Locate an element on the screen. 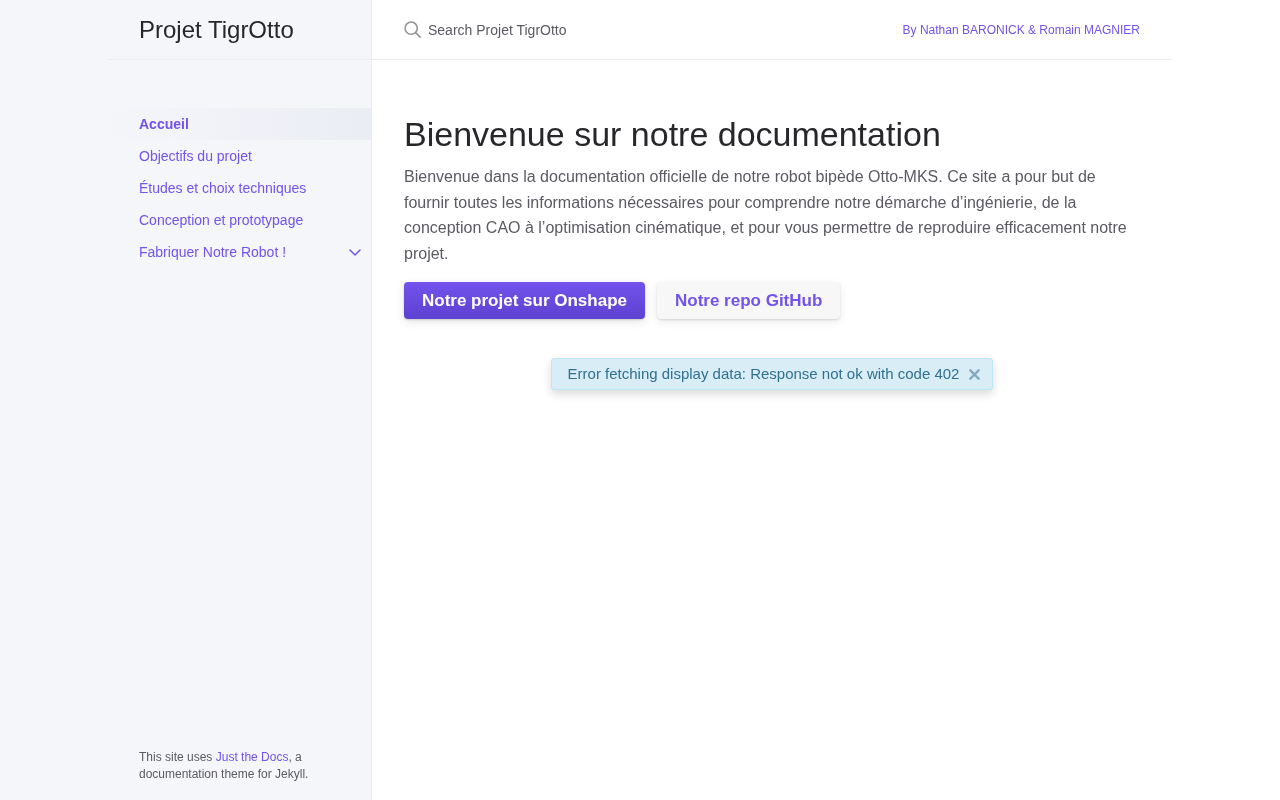 This screenshot has width=1280, height=800. author-link: By Nathan BARONICK & Romain MAGNIER is located at coordinates (1021, 29).